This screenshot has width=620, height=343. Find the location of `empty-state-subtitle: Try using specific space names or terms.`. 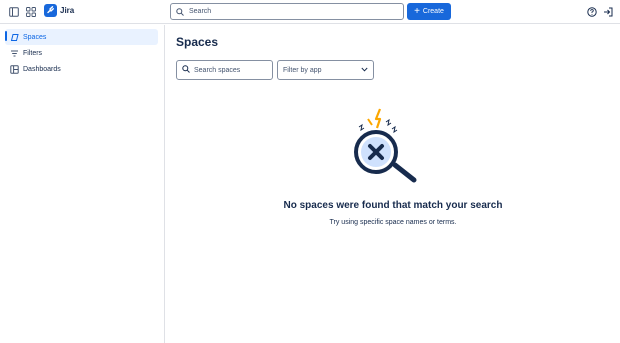

empty-state-subtitle: Try using specific space names or terms. is located at coordinates (393, 222).